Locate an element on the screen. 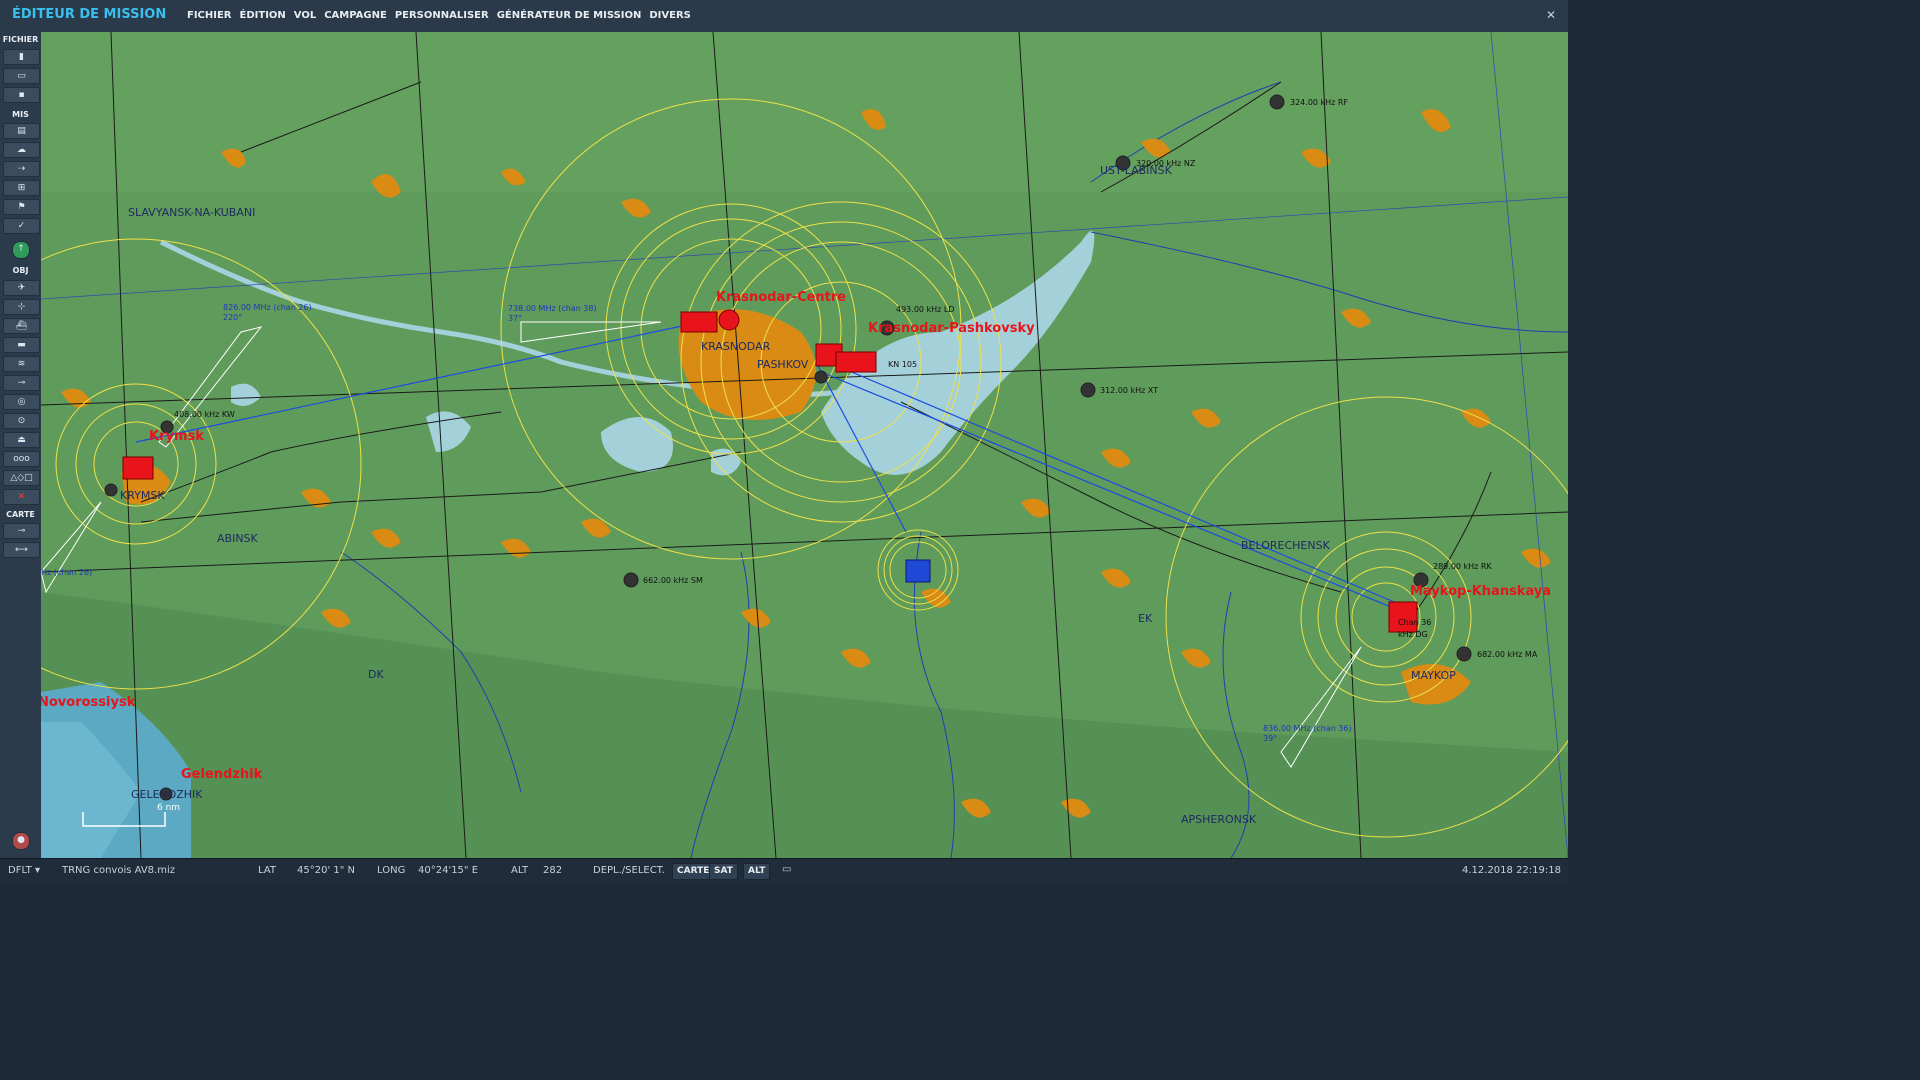  menu-divers: DIVERS is located at coordinates (670, 16).